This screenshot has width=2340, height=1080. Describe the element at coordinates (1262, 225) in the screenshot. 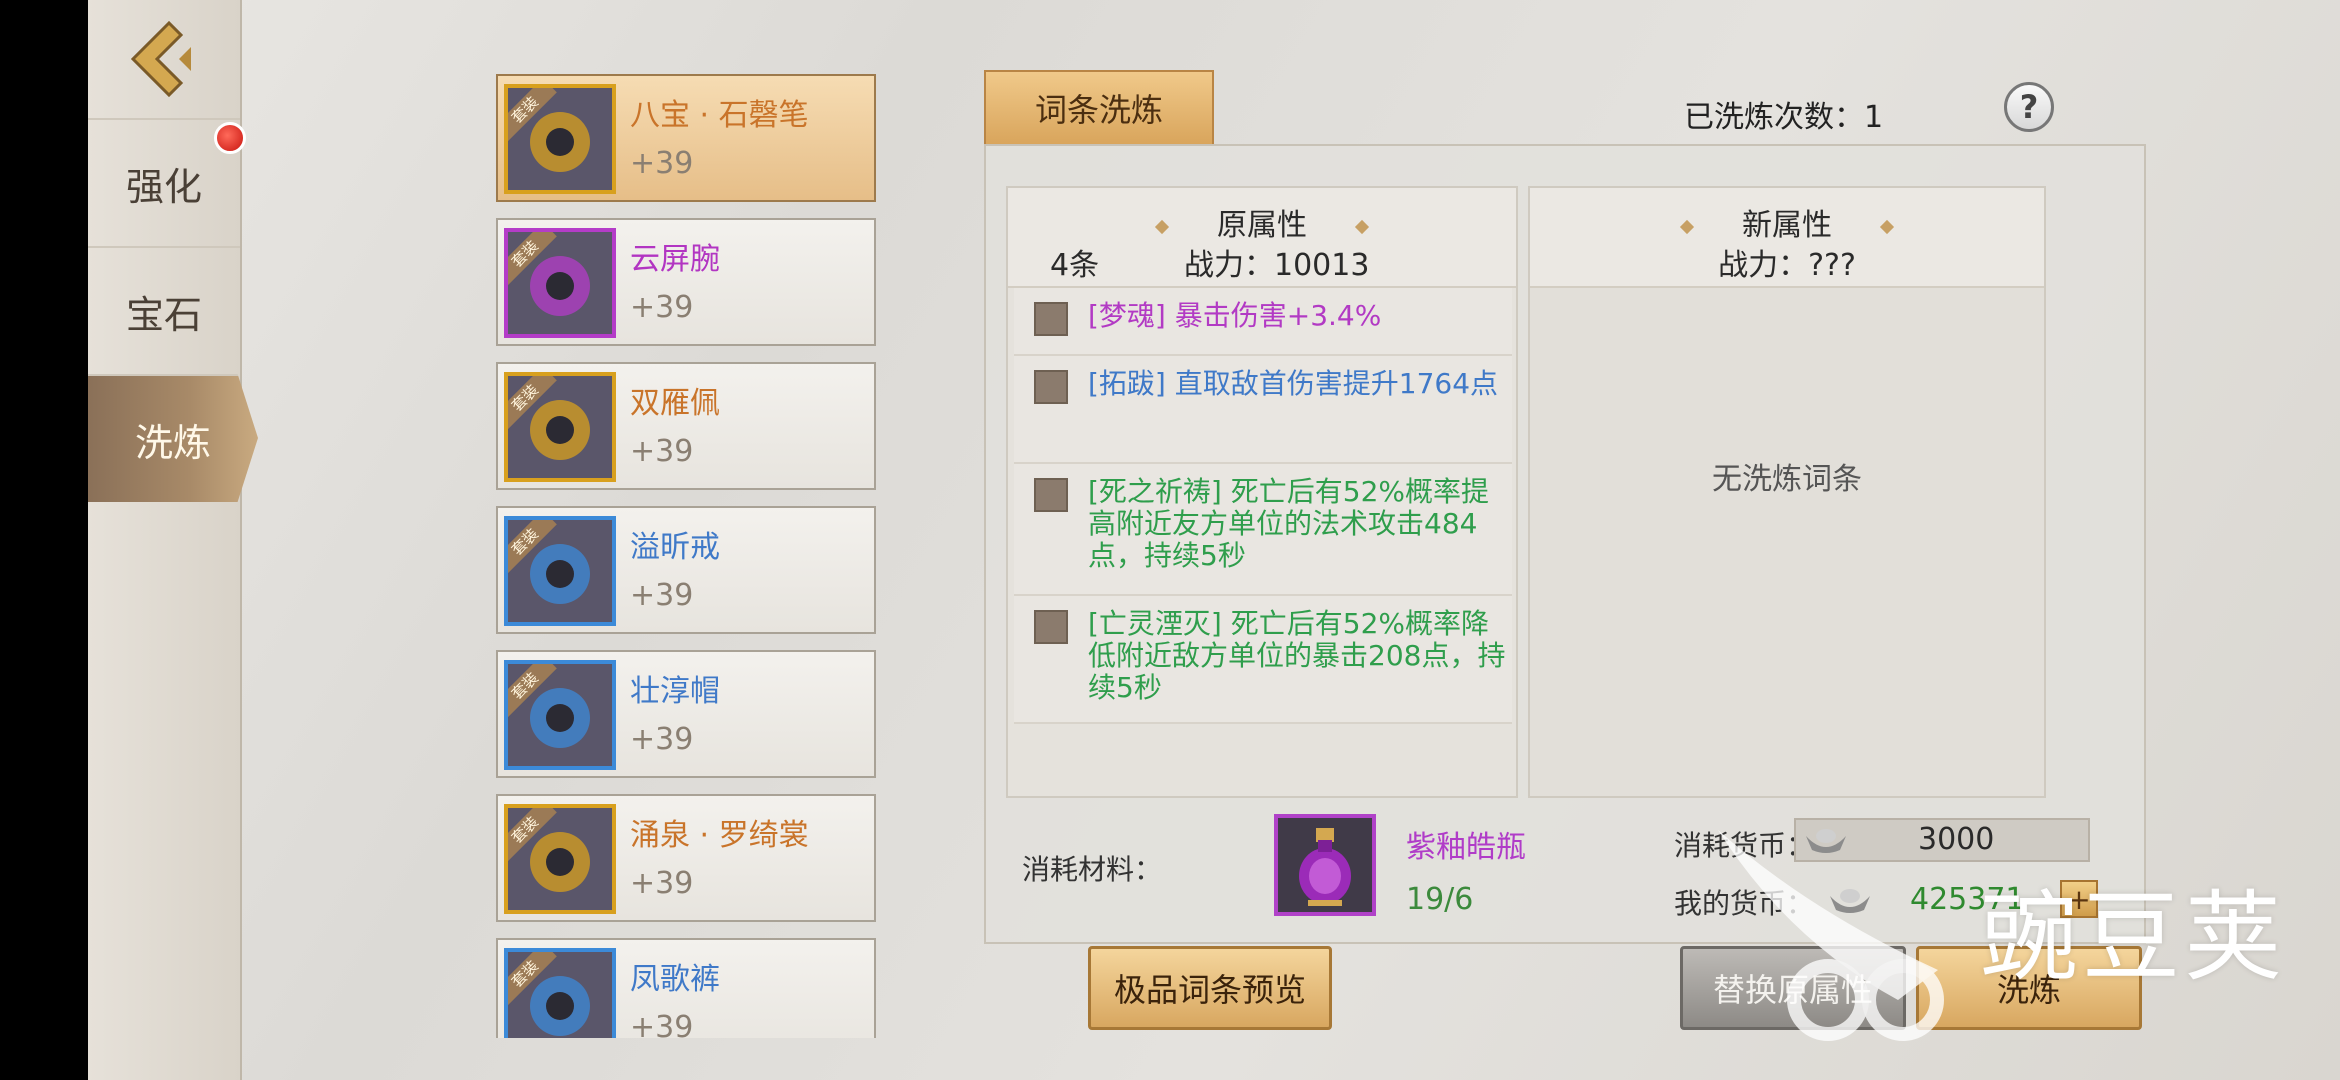

I see `original-title: 原属性` at that location.